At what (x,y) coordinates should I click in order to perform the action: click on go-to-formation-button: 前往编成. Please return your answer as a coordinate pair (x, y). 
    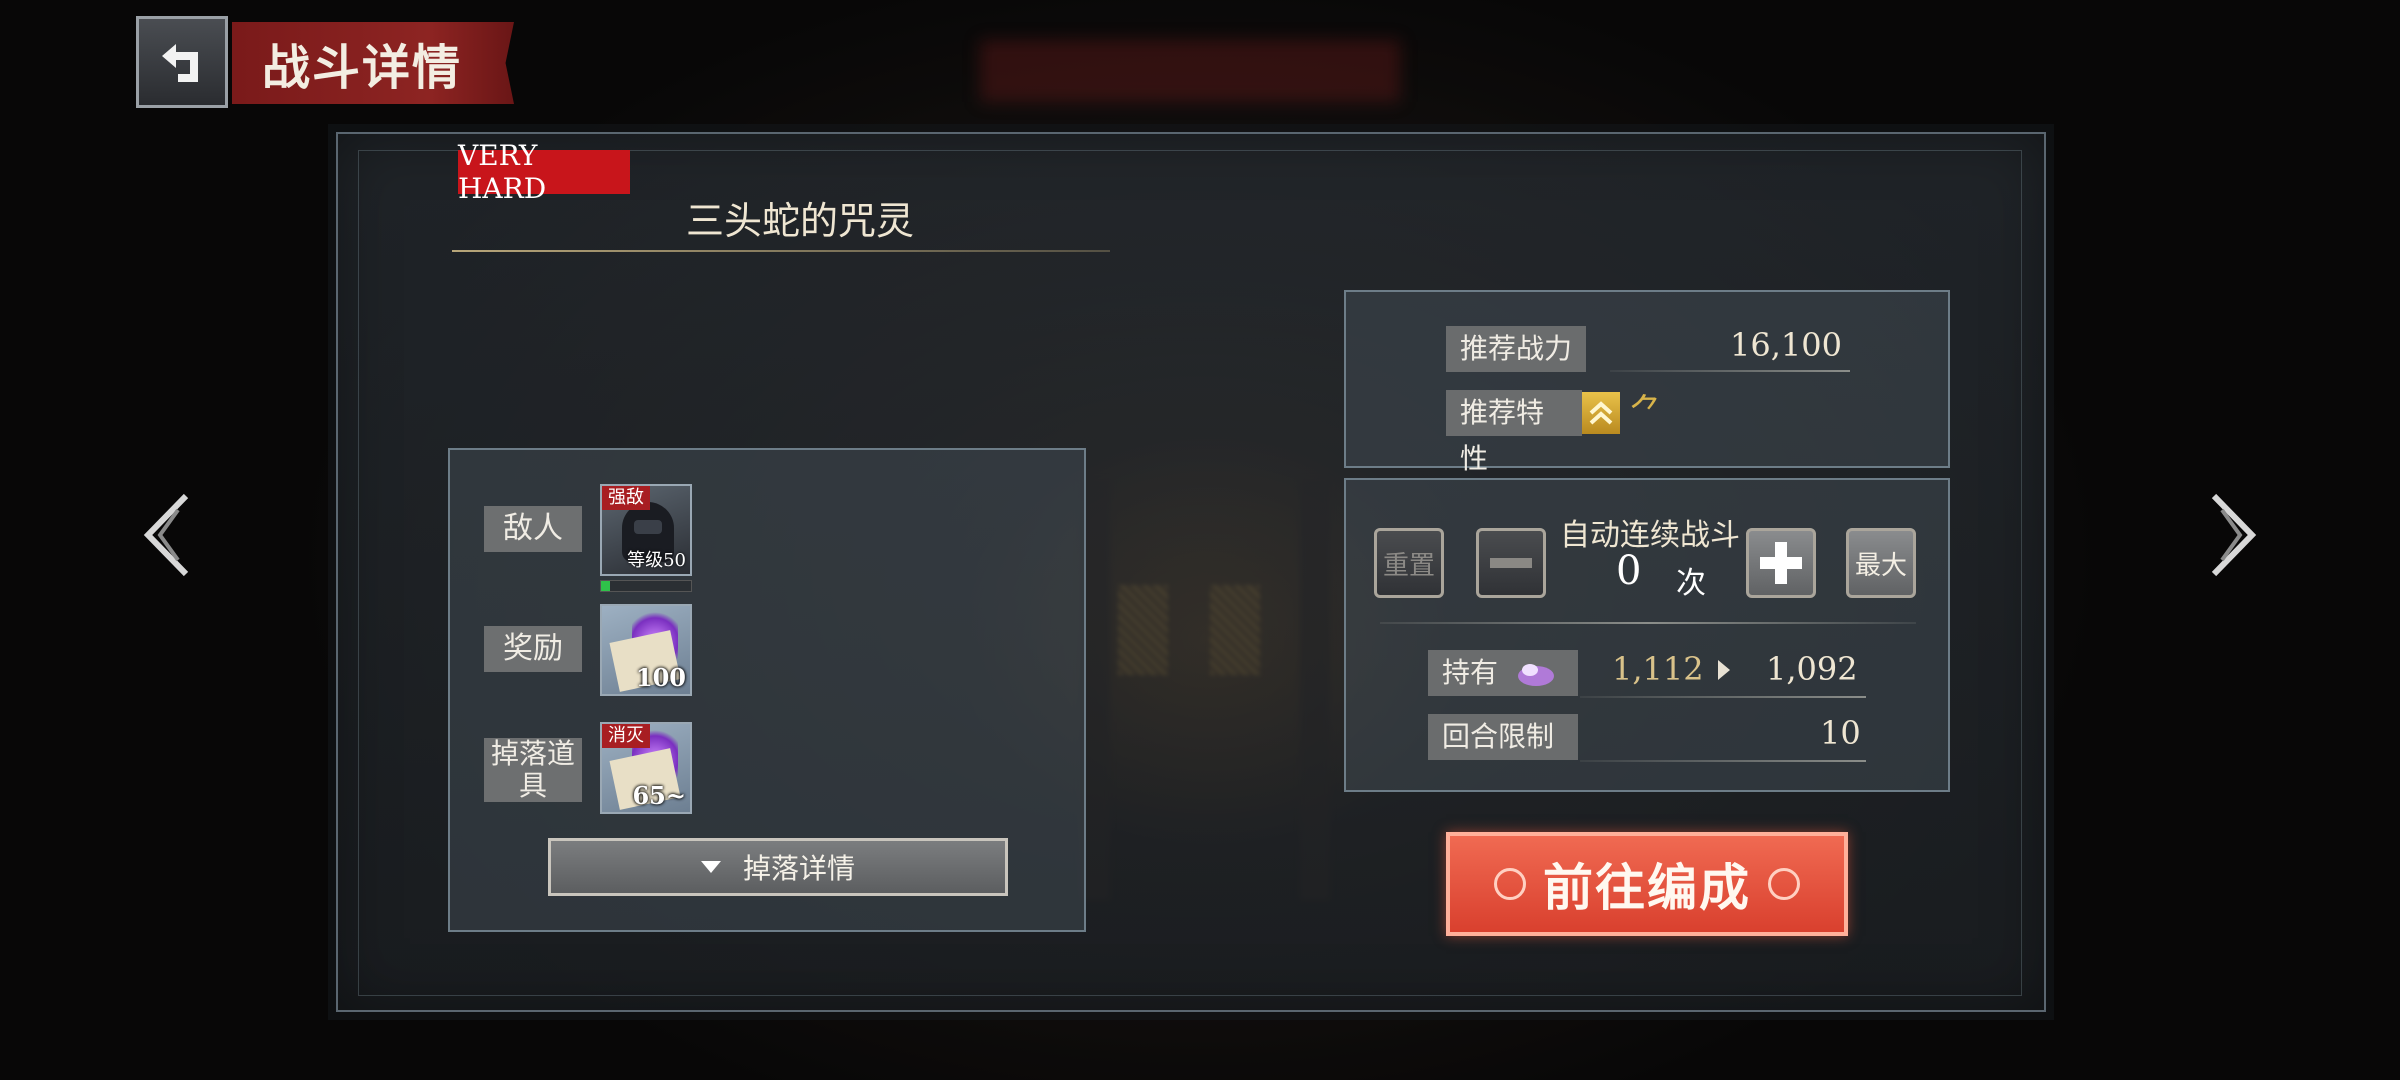
    Looking at the image, I should click on (1647, 884).